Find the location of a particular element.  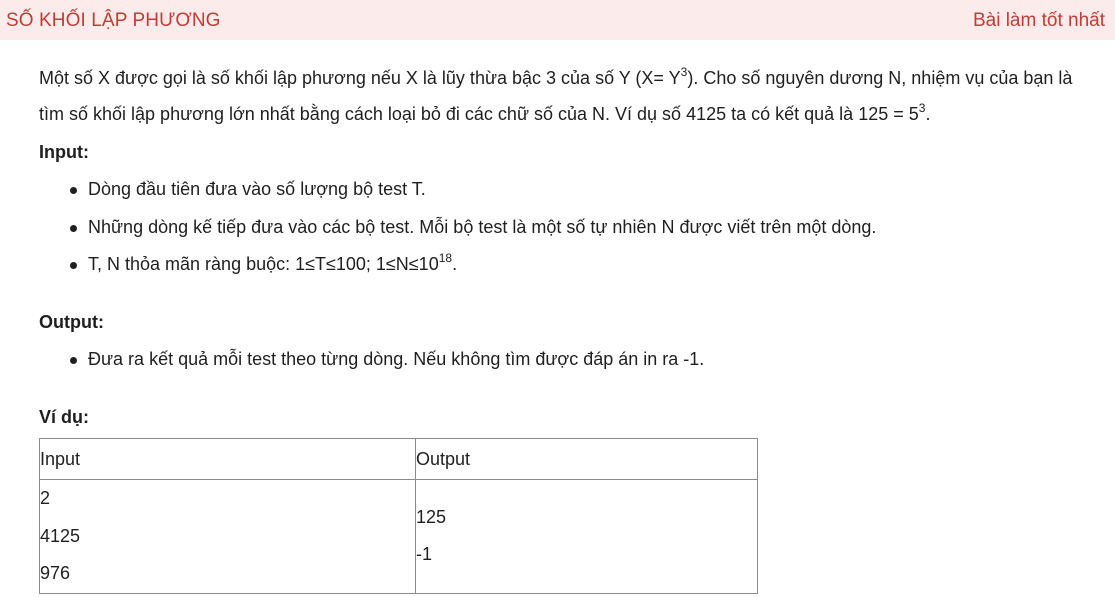

example-input-cell: 2 4125 976 is located at coordinates (227, 536).